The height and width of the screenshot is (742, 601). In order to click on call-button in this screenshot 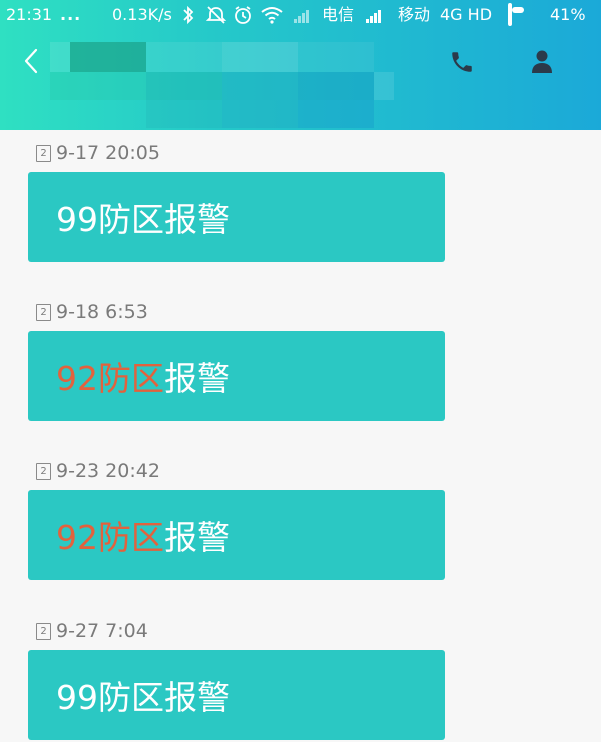, I will do `click(462, 64)`.